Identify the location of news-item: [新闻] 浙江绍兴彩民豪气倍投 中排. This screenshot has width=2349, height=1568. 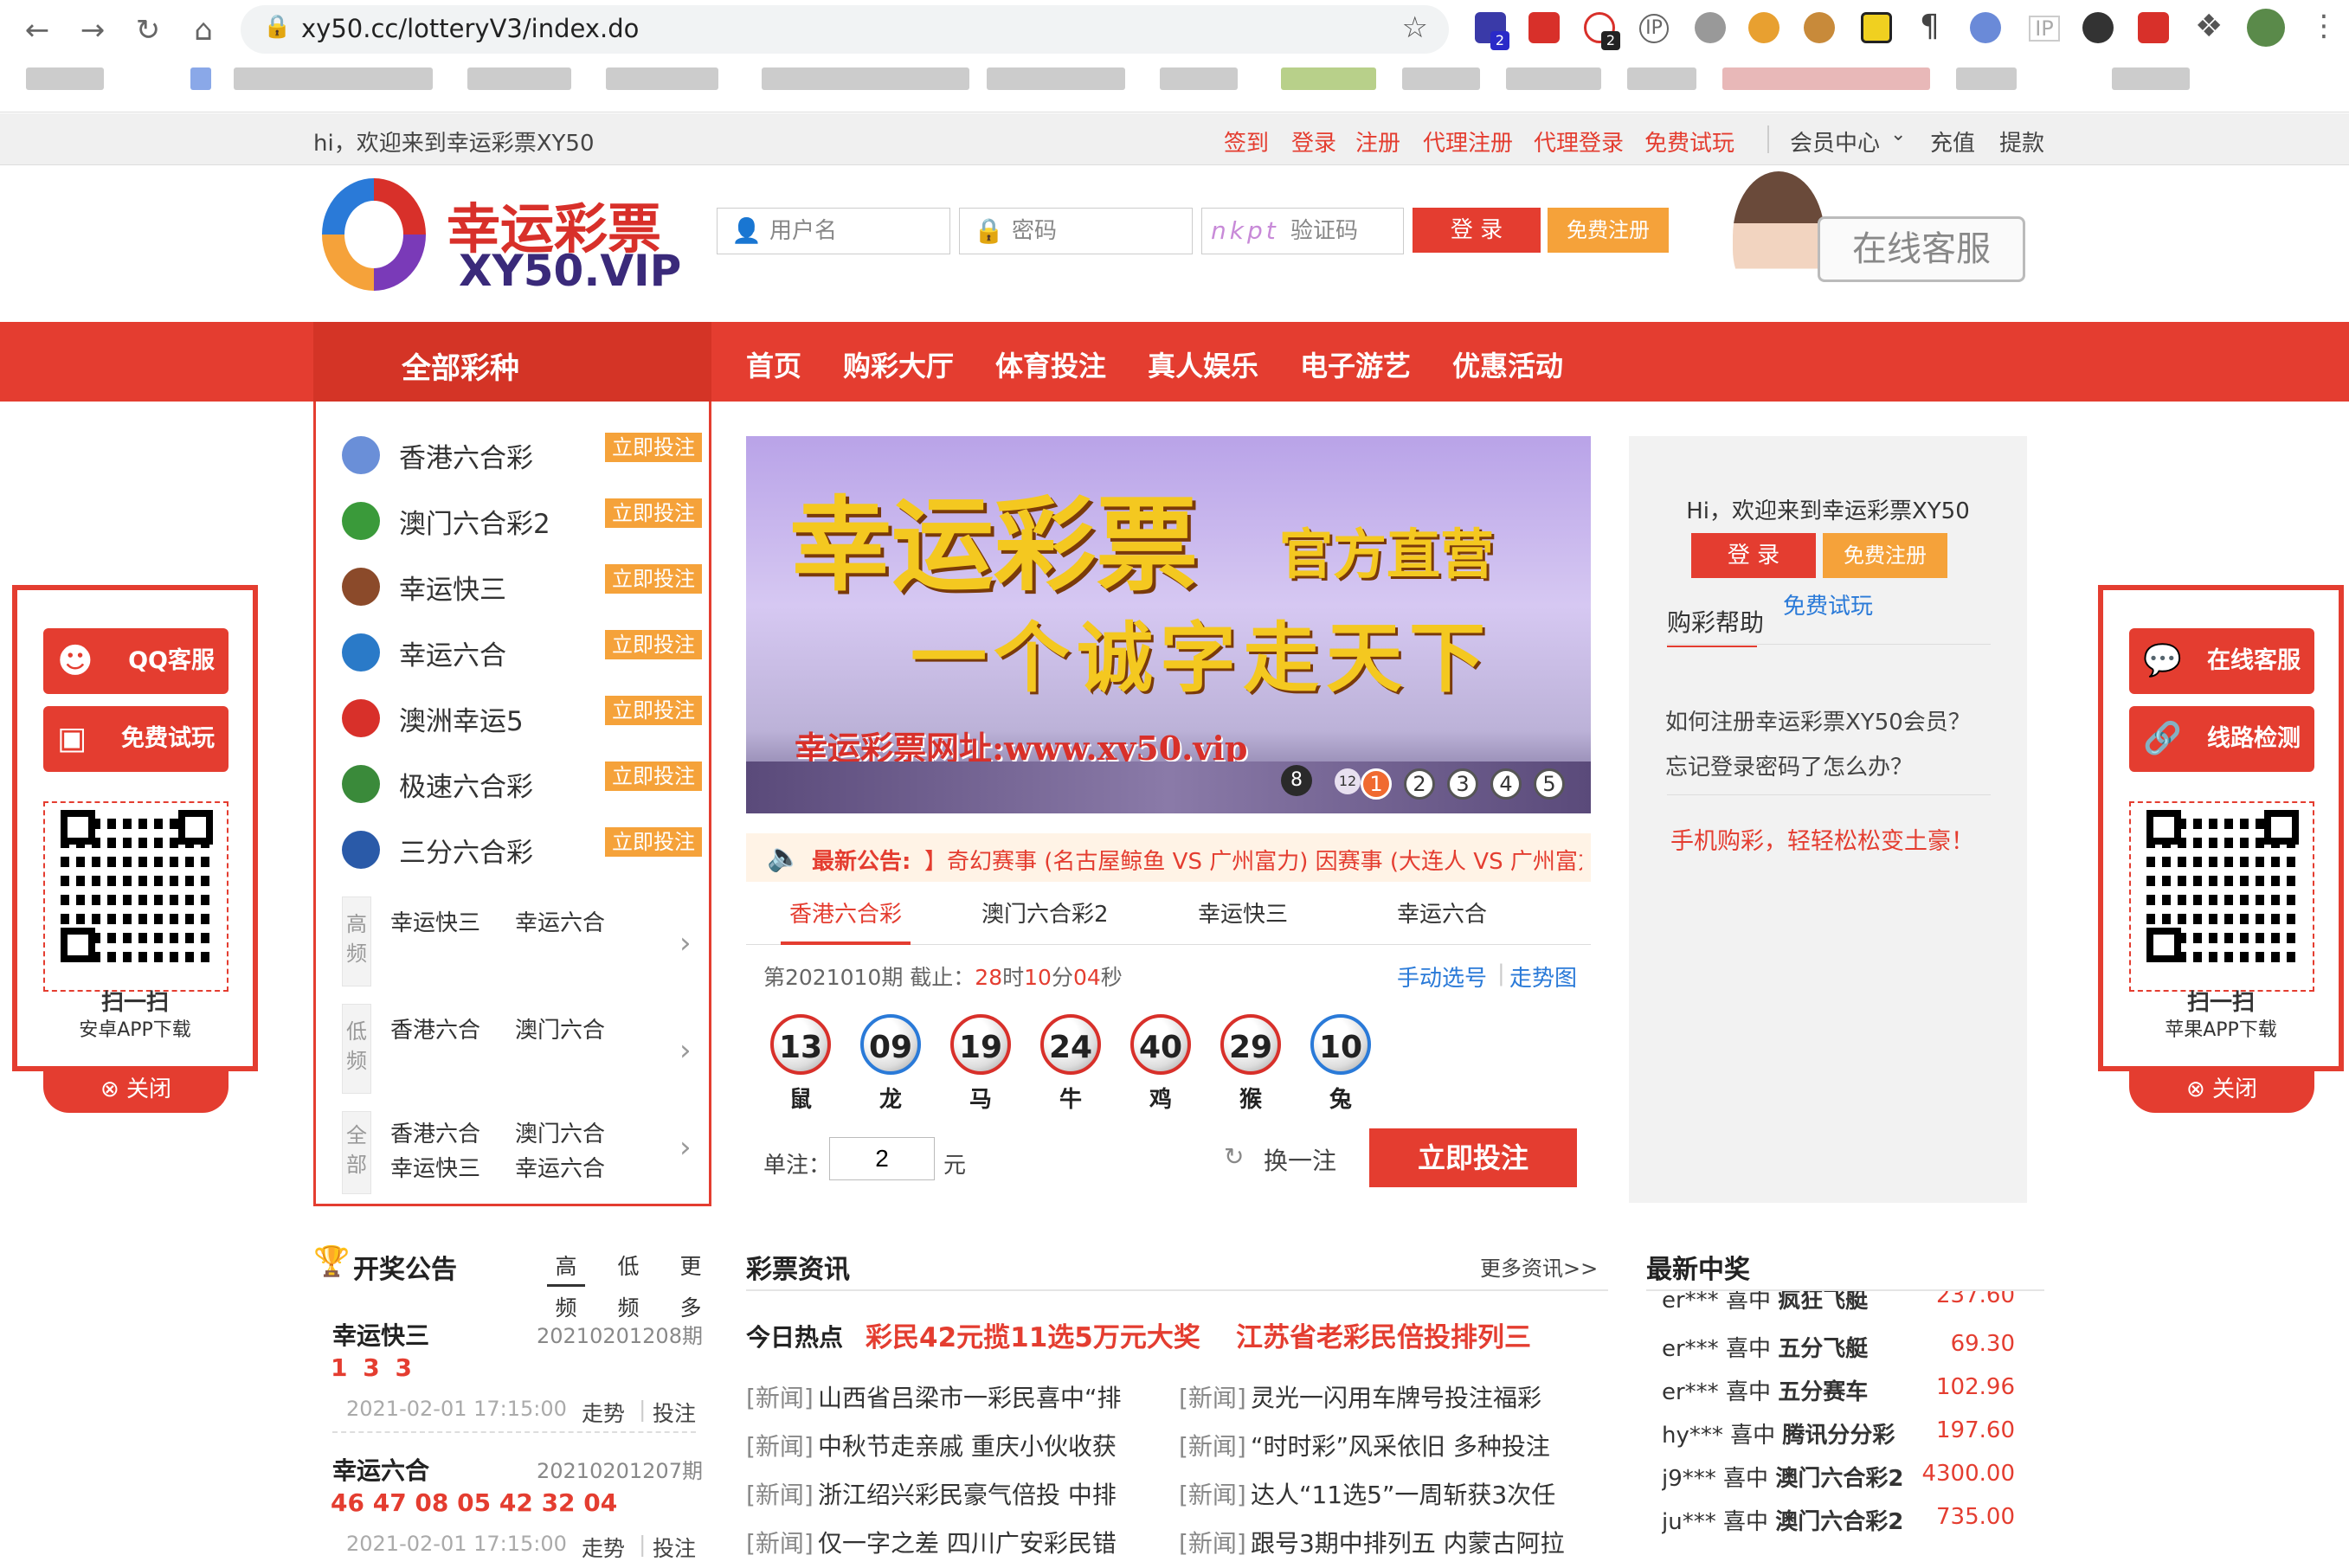
(931, 1493).